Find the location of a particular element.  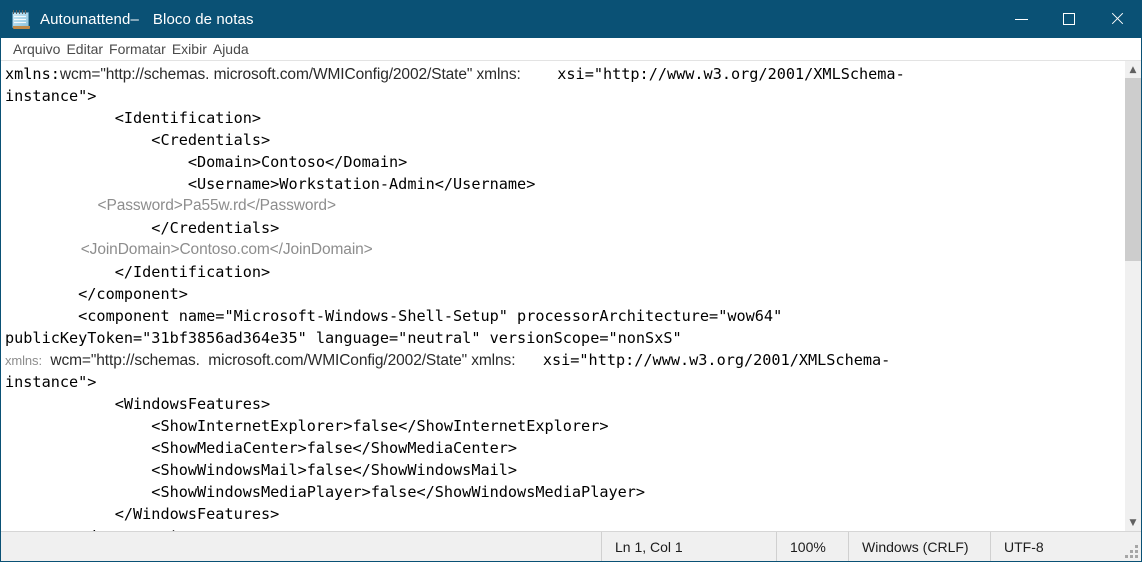

menu-item-formatar: Formatar is located at coordinates (137, 49).